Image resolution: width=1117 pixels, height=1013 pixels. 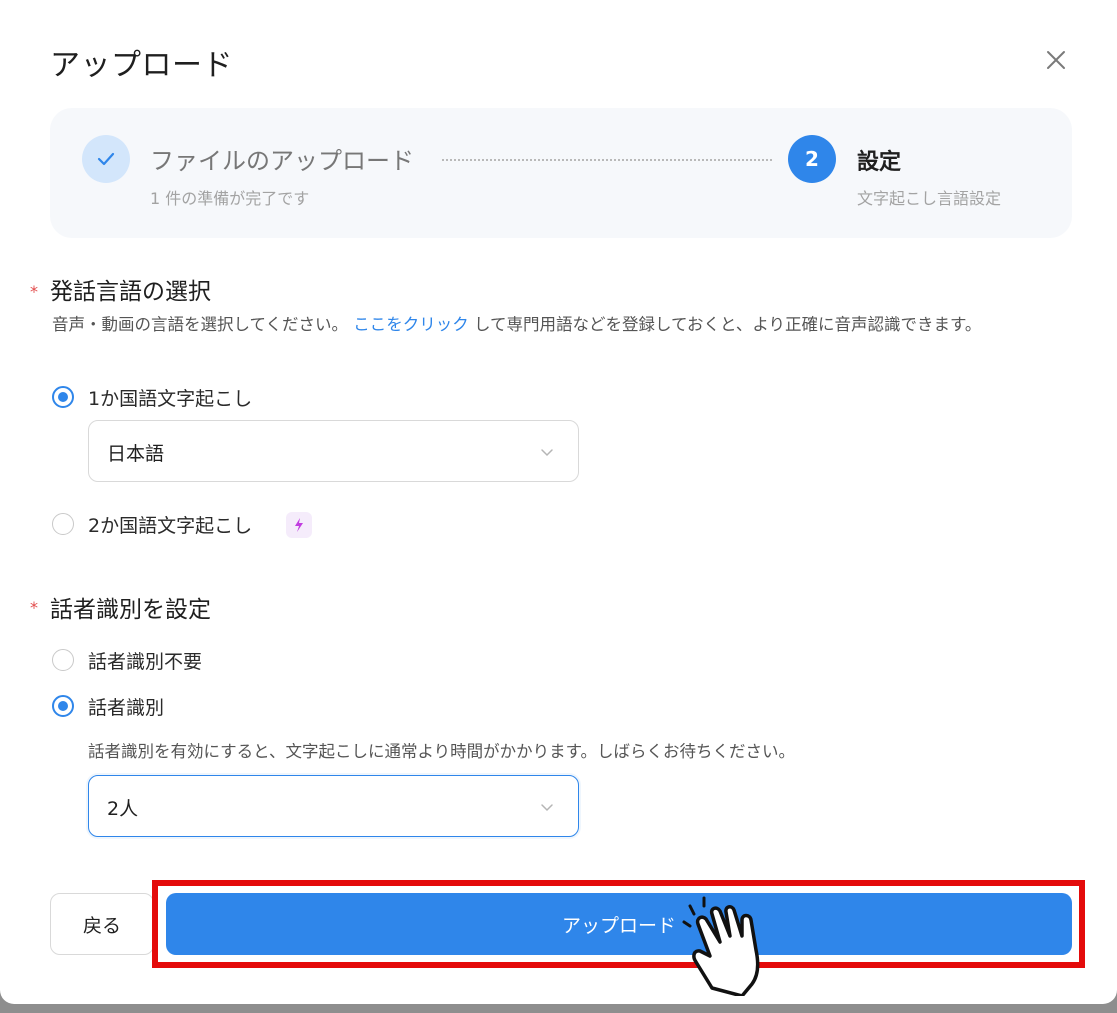 What do you see at coordinates (1056, 60) in the screenshot?
I see `close-icon` at bounding box center [1056, 60].